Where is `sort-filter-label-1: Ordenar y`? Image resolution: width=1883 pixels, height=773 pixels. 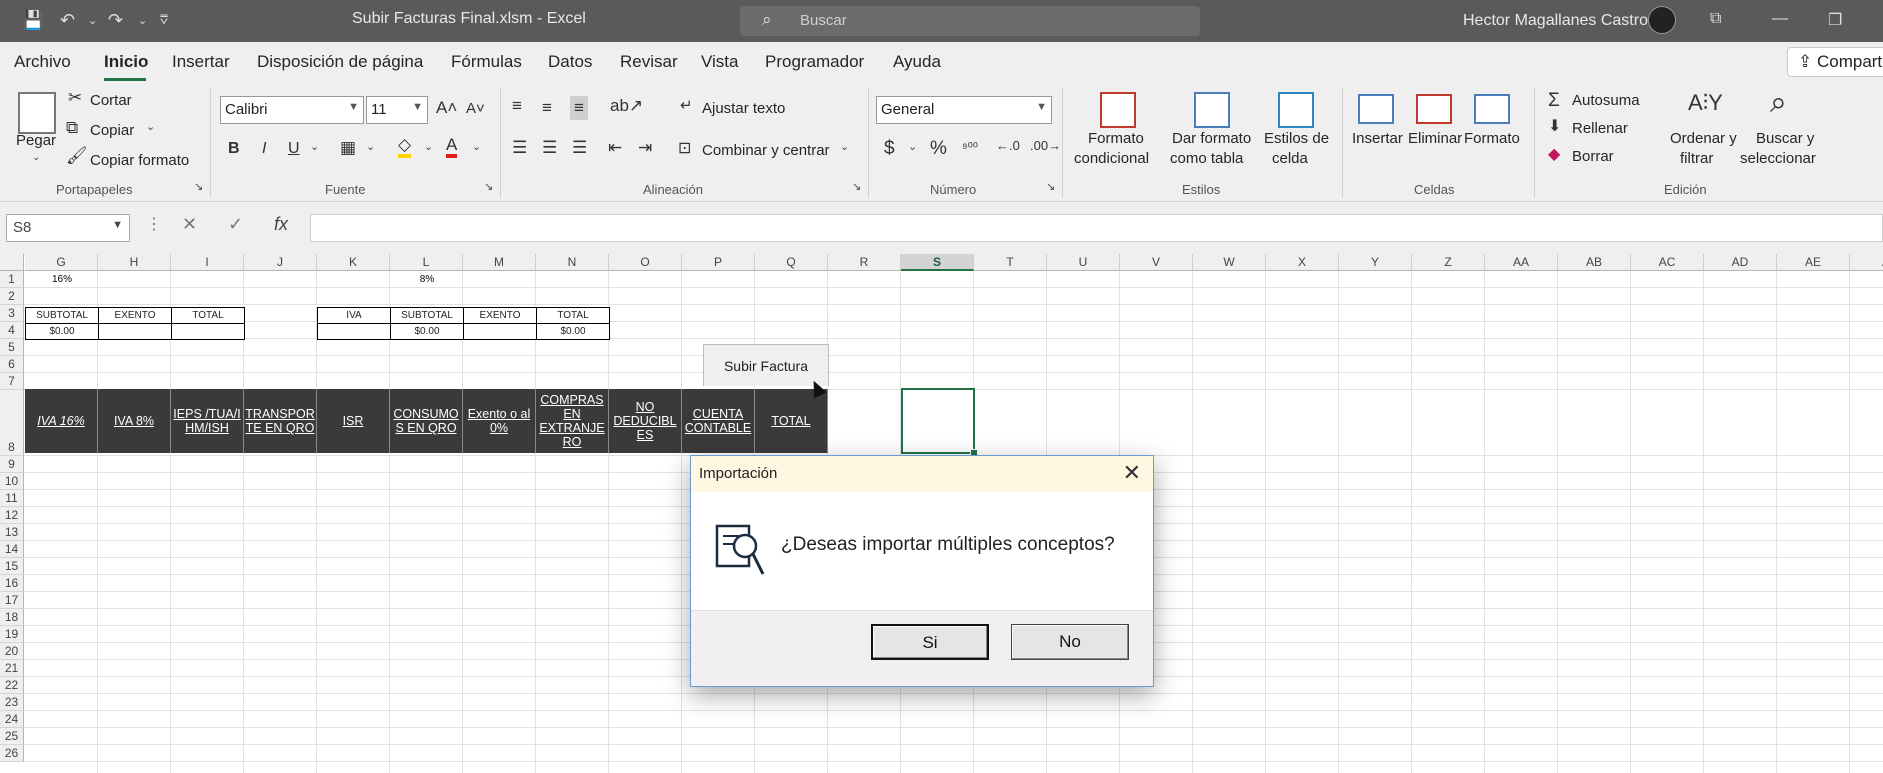 sort-filter-label-1: Ordenar y is located at coordinates (1703, 138).